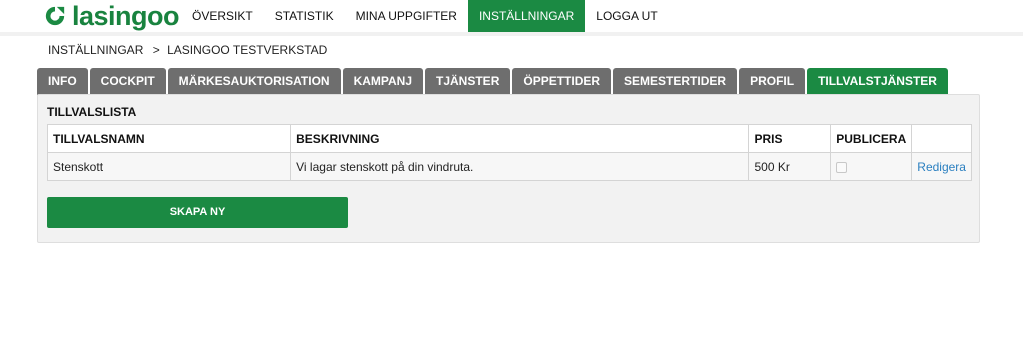  What do you see at coordinates (169, 138) in the screenshot?
I see `column-header-name: TILLVALSNAMN` at bounding box center [169, 138].